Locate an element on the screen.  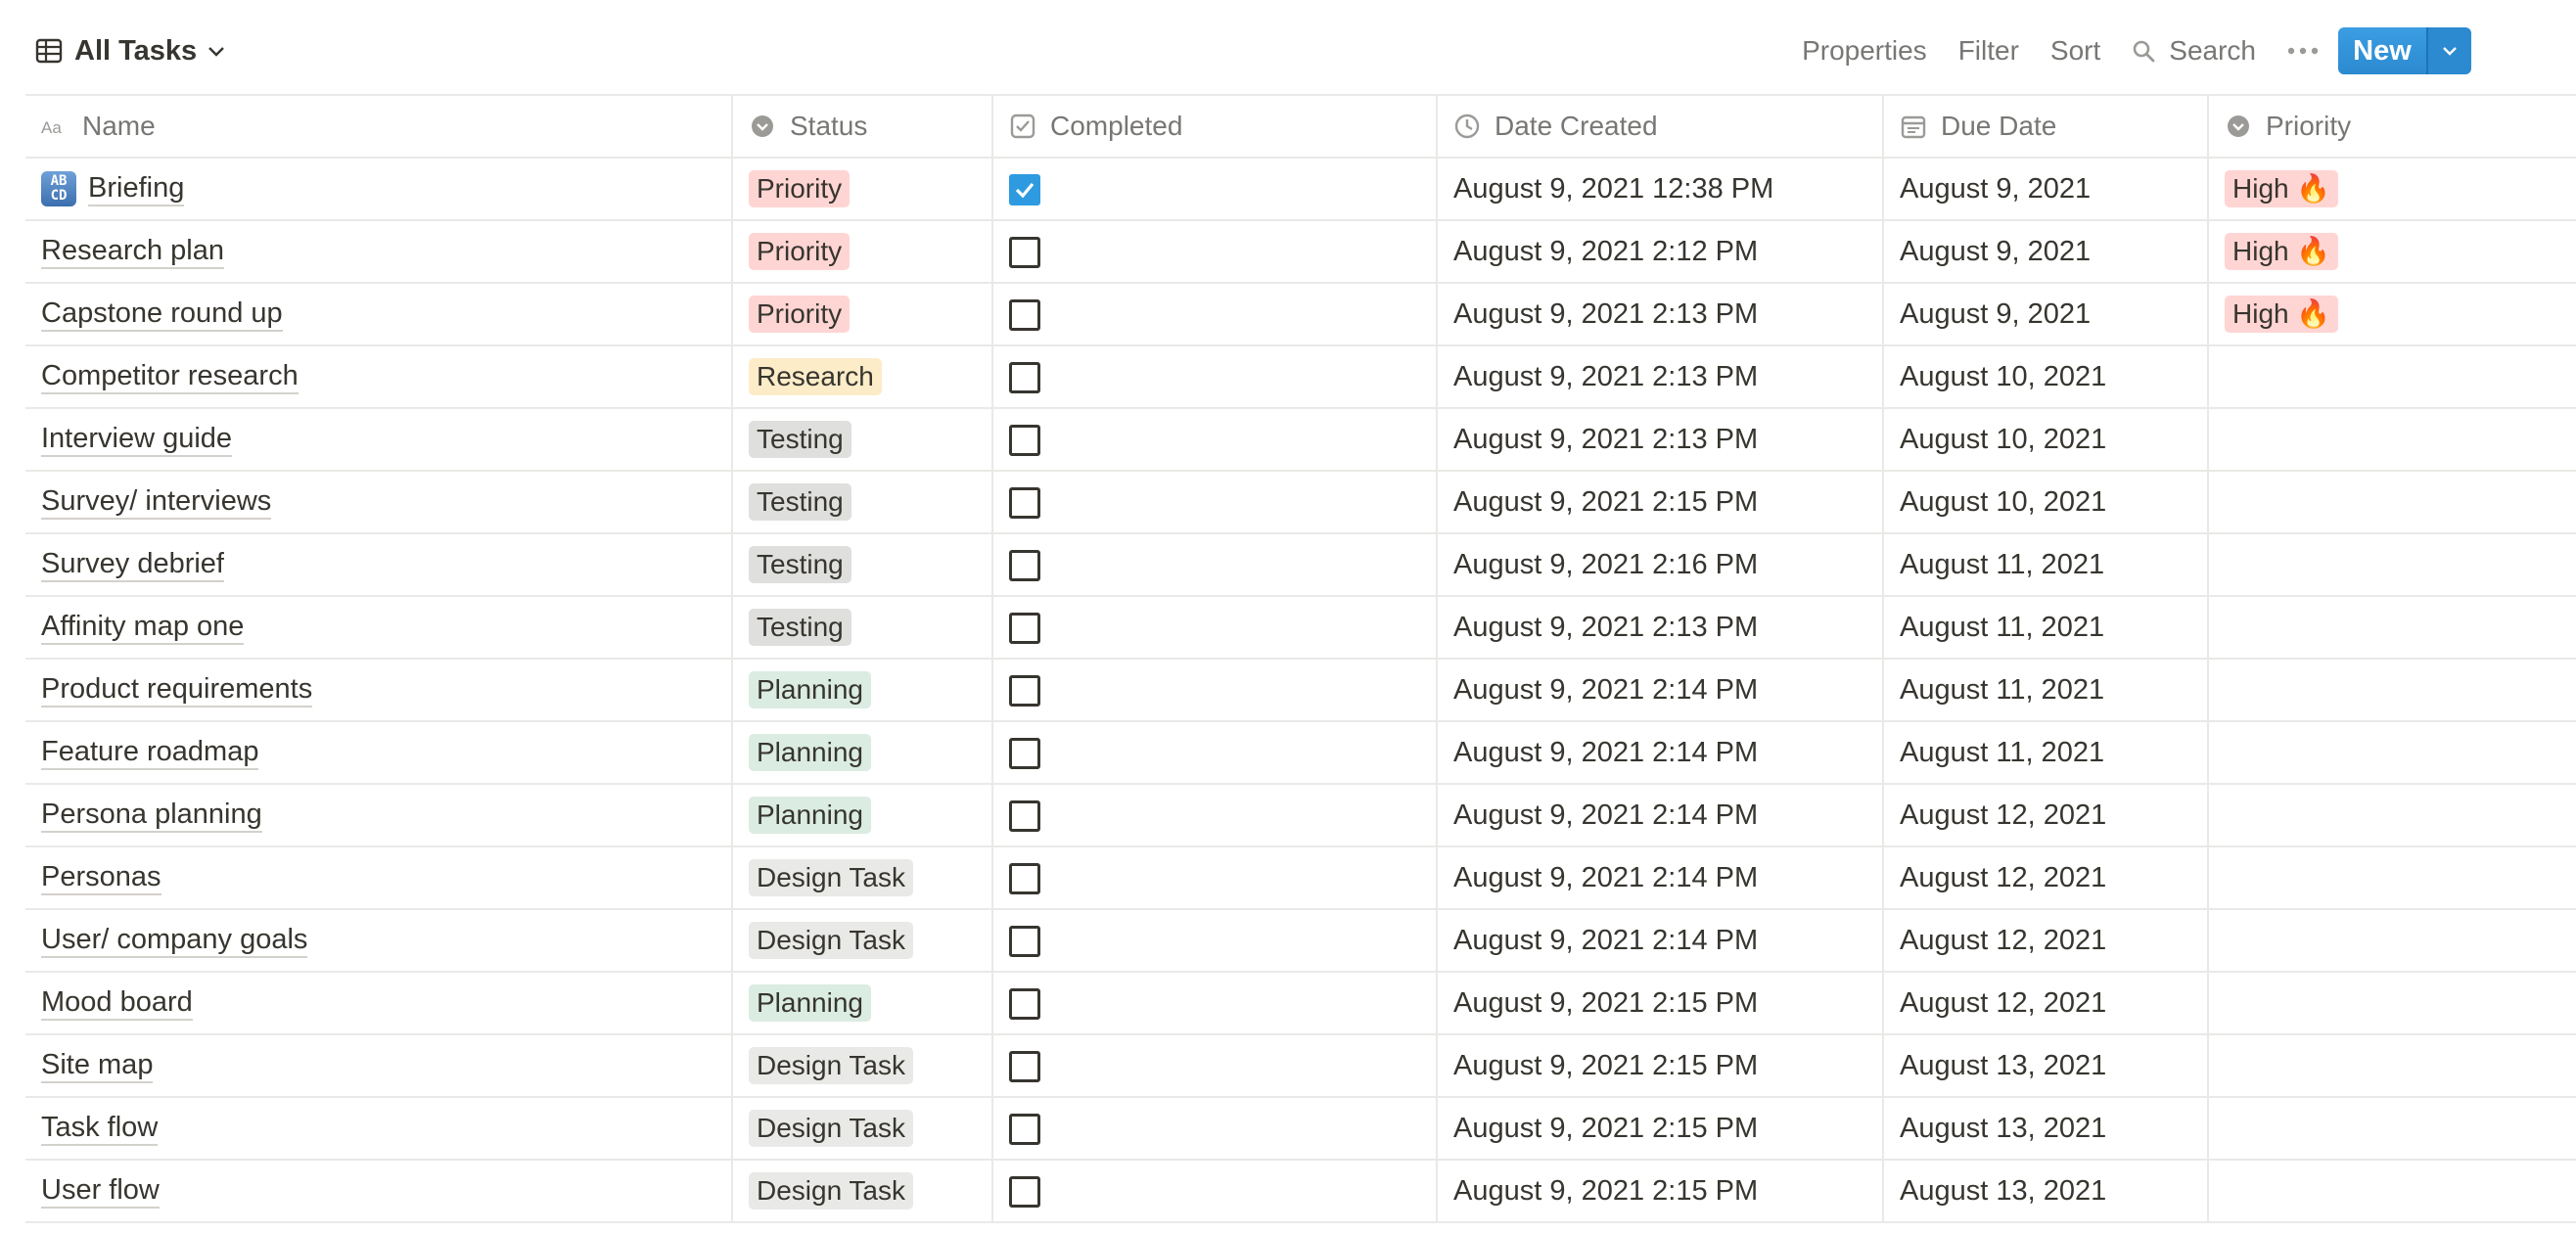
filter-button: Filter is located at coordinates (1989, 51).